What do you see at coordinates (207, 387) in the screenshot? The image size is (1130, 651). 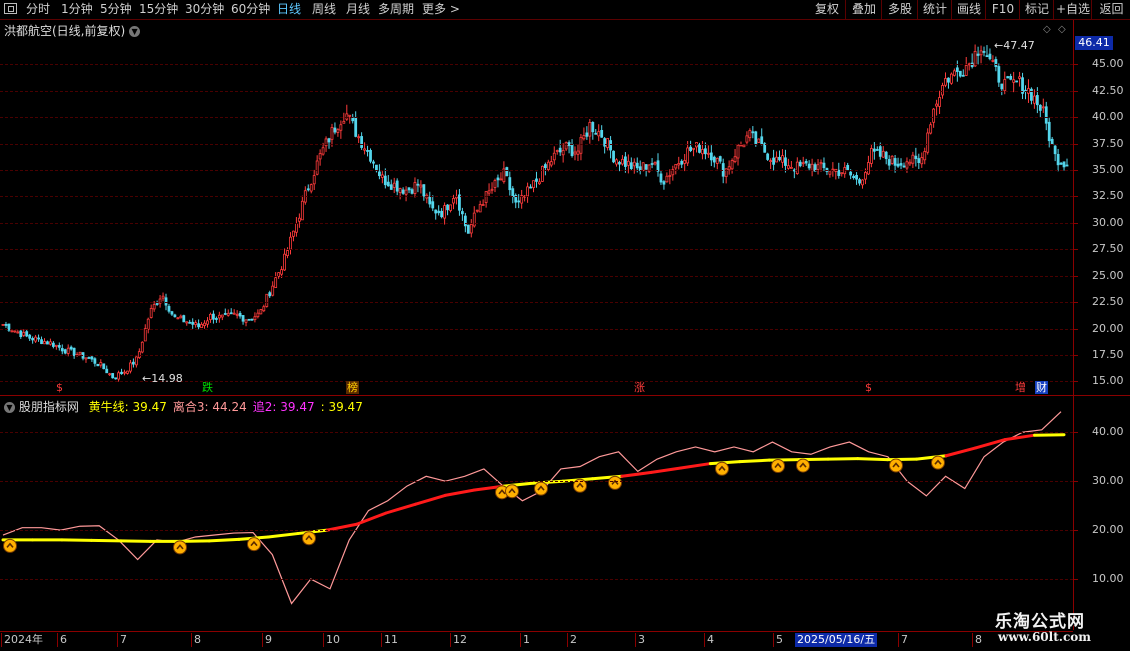 I see `event-marker: 跌` at bounding box center [207, 387].